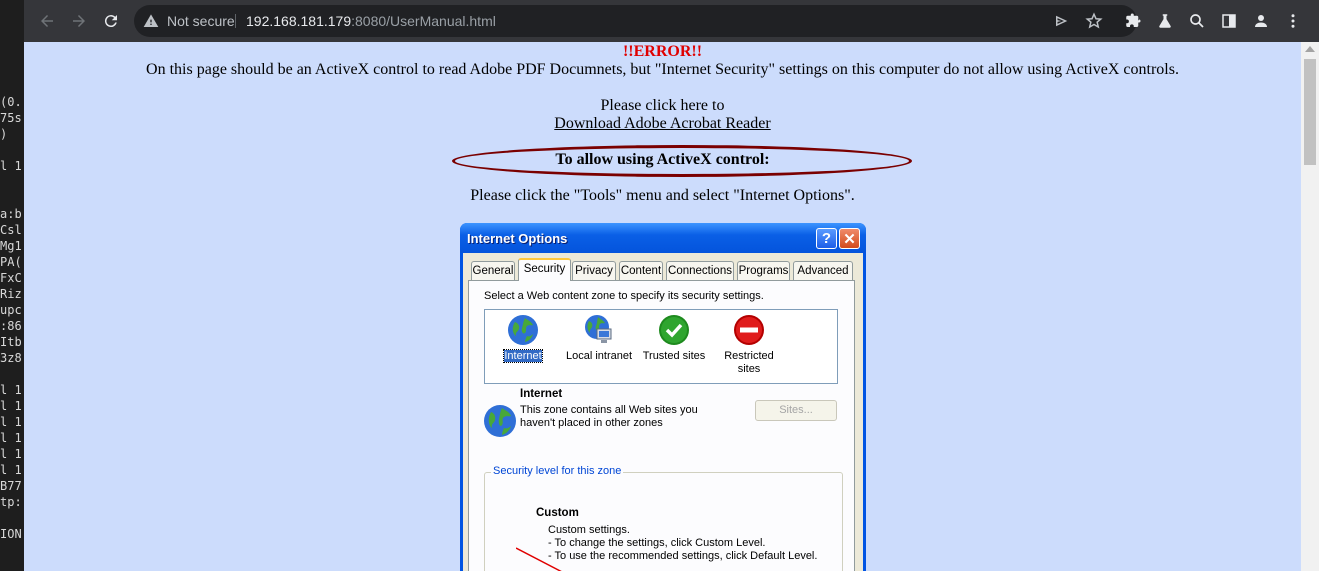  Describe the element at coordinates (11, 246) in the screenshot. I see `terminal-line: Mg1` at that location.